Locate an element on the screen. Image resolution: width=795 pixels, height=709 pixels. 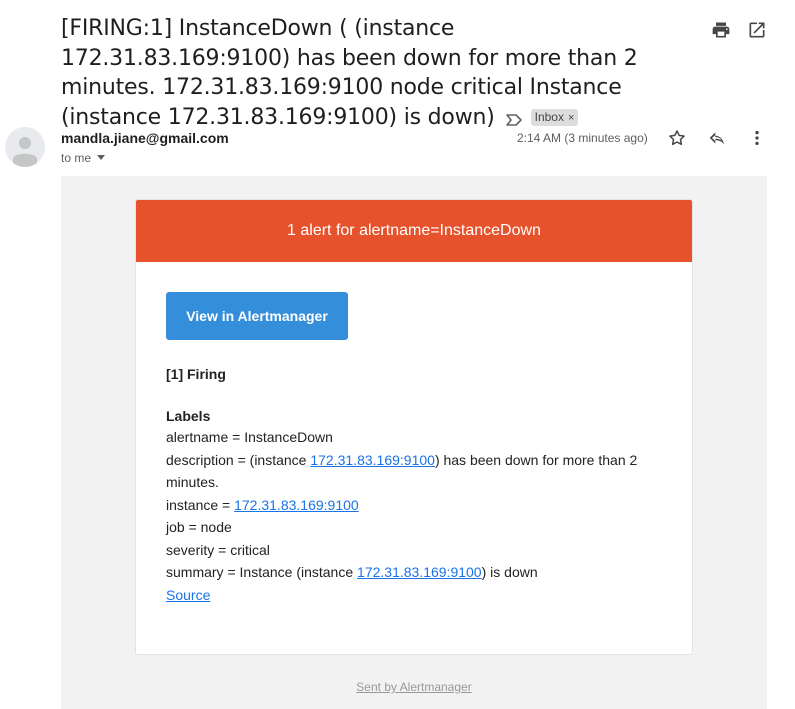
star-icon is located at coordinates (677, 138).